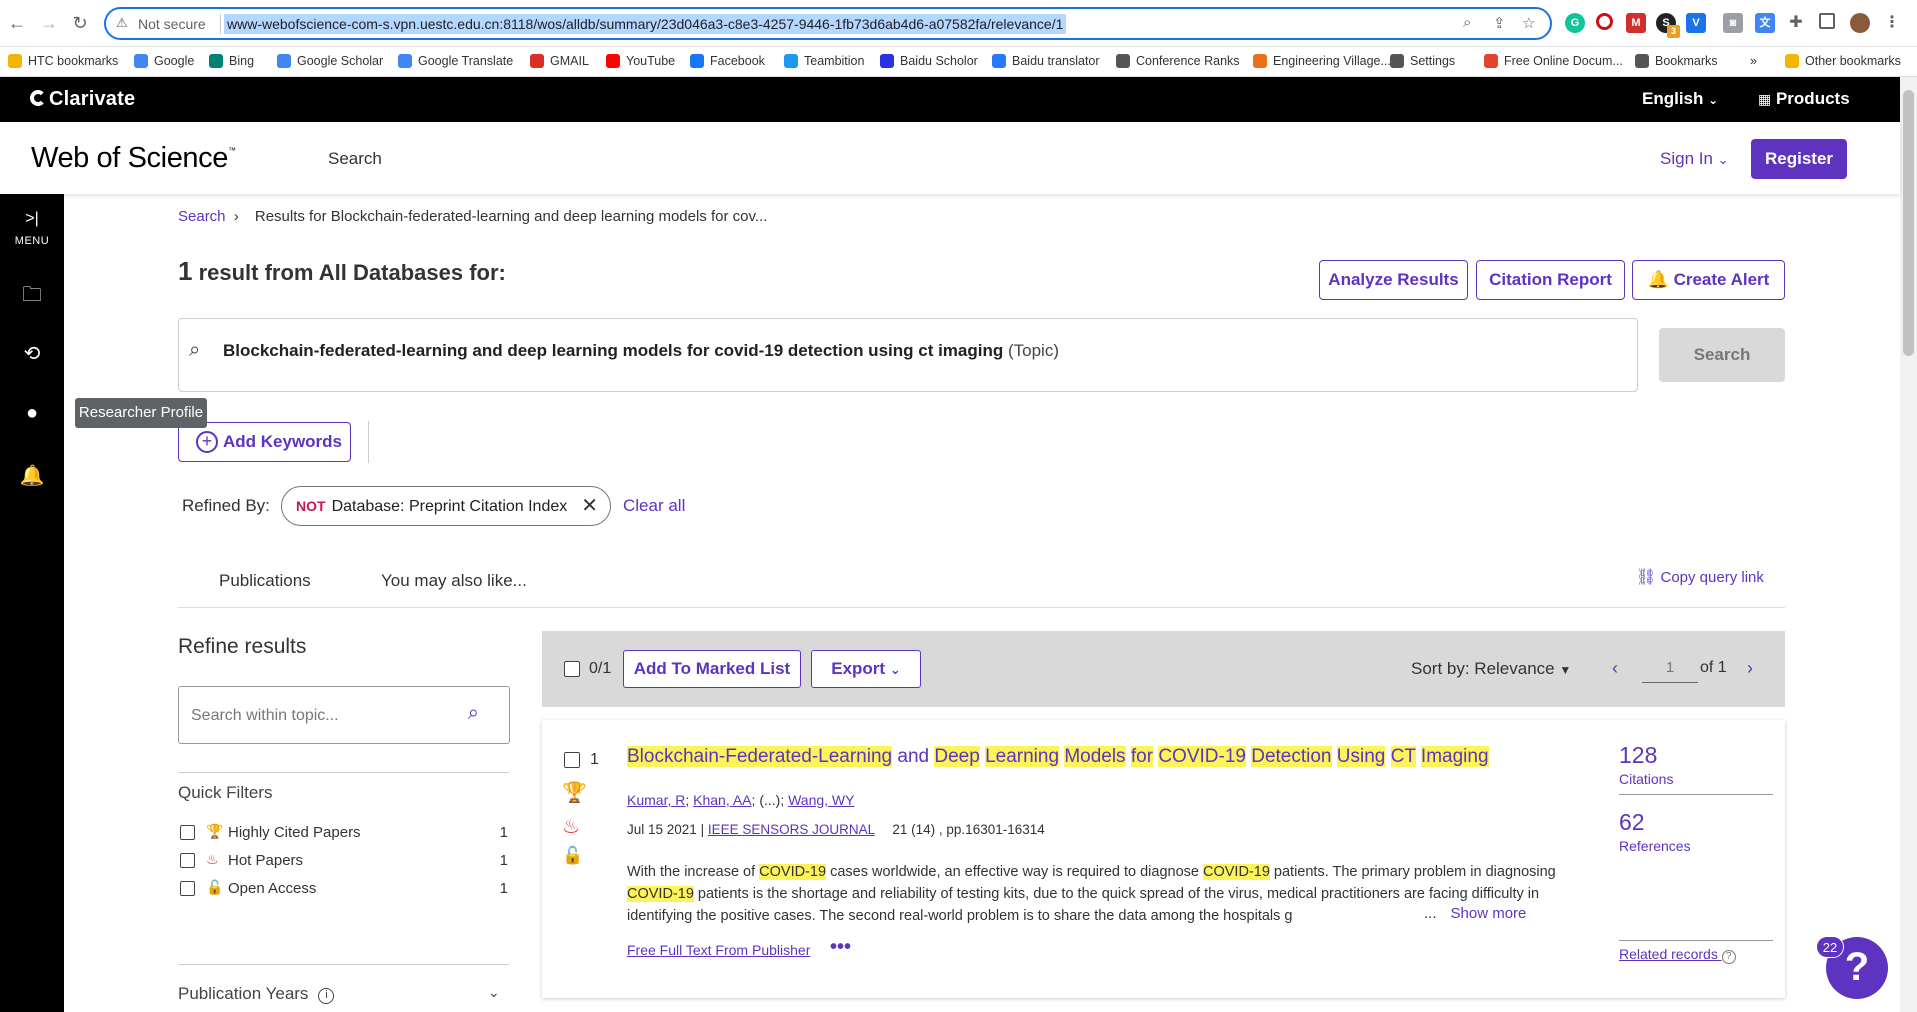  What do you see at coordinates (80, 23) in the screenshot?
I see `reload-icon: ↻` at bounding box center [80, 23].